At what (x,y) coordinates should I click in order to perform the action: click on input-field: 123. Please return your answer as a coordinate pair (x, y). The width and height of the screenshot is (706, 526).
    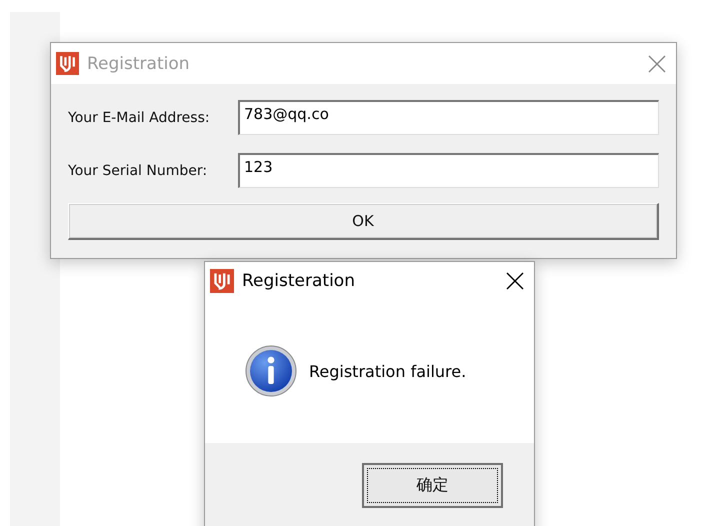
    Looking at the image, I should click on (448, 170).